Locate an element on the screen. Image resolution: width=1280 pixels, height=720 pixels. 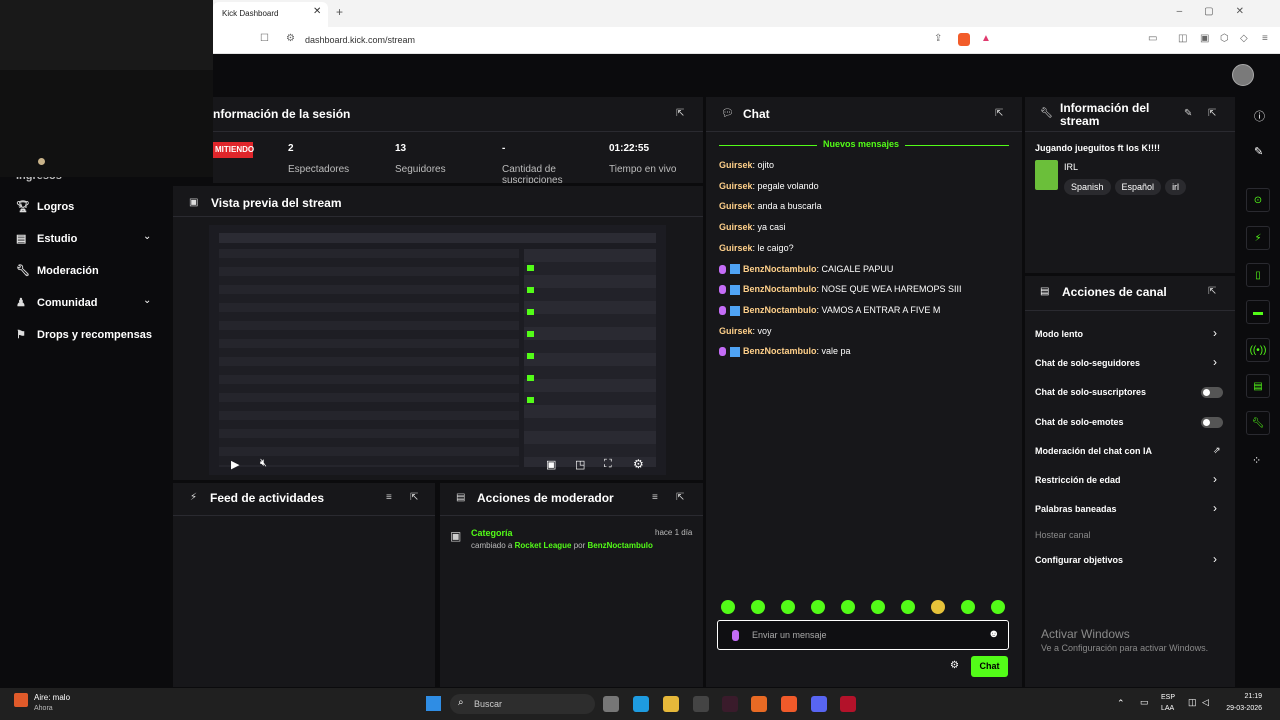
edit-icon: ✎ is located at coordinates (1188, 113).